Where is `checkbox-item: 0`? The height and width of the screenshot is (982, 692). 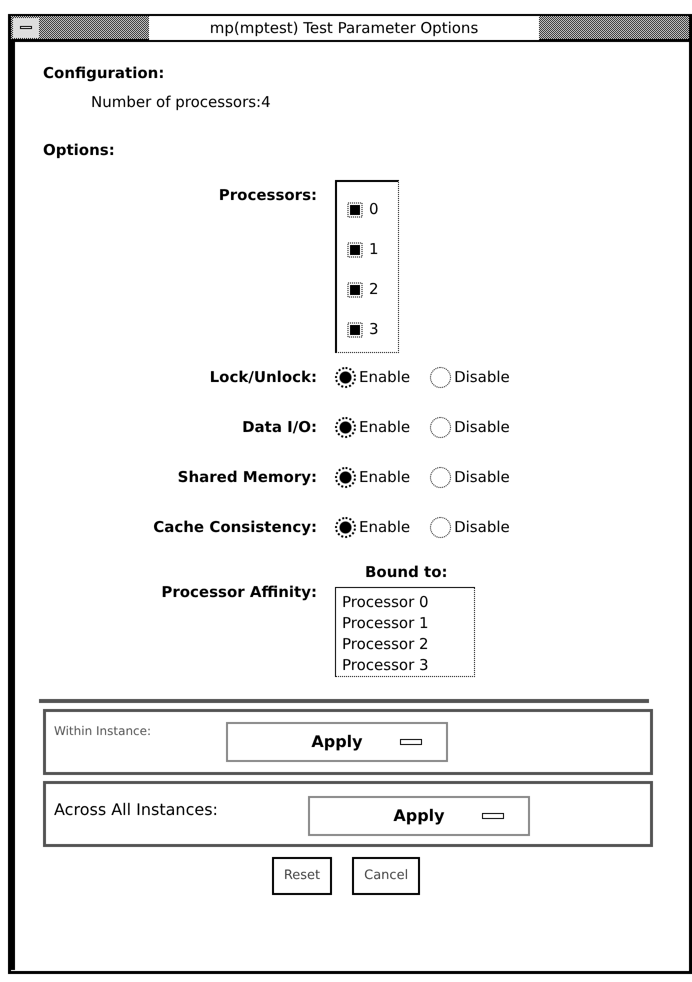
checkbox-item: 0 is located at coordinates (372, 210).